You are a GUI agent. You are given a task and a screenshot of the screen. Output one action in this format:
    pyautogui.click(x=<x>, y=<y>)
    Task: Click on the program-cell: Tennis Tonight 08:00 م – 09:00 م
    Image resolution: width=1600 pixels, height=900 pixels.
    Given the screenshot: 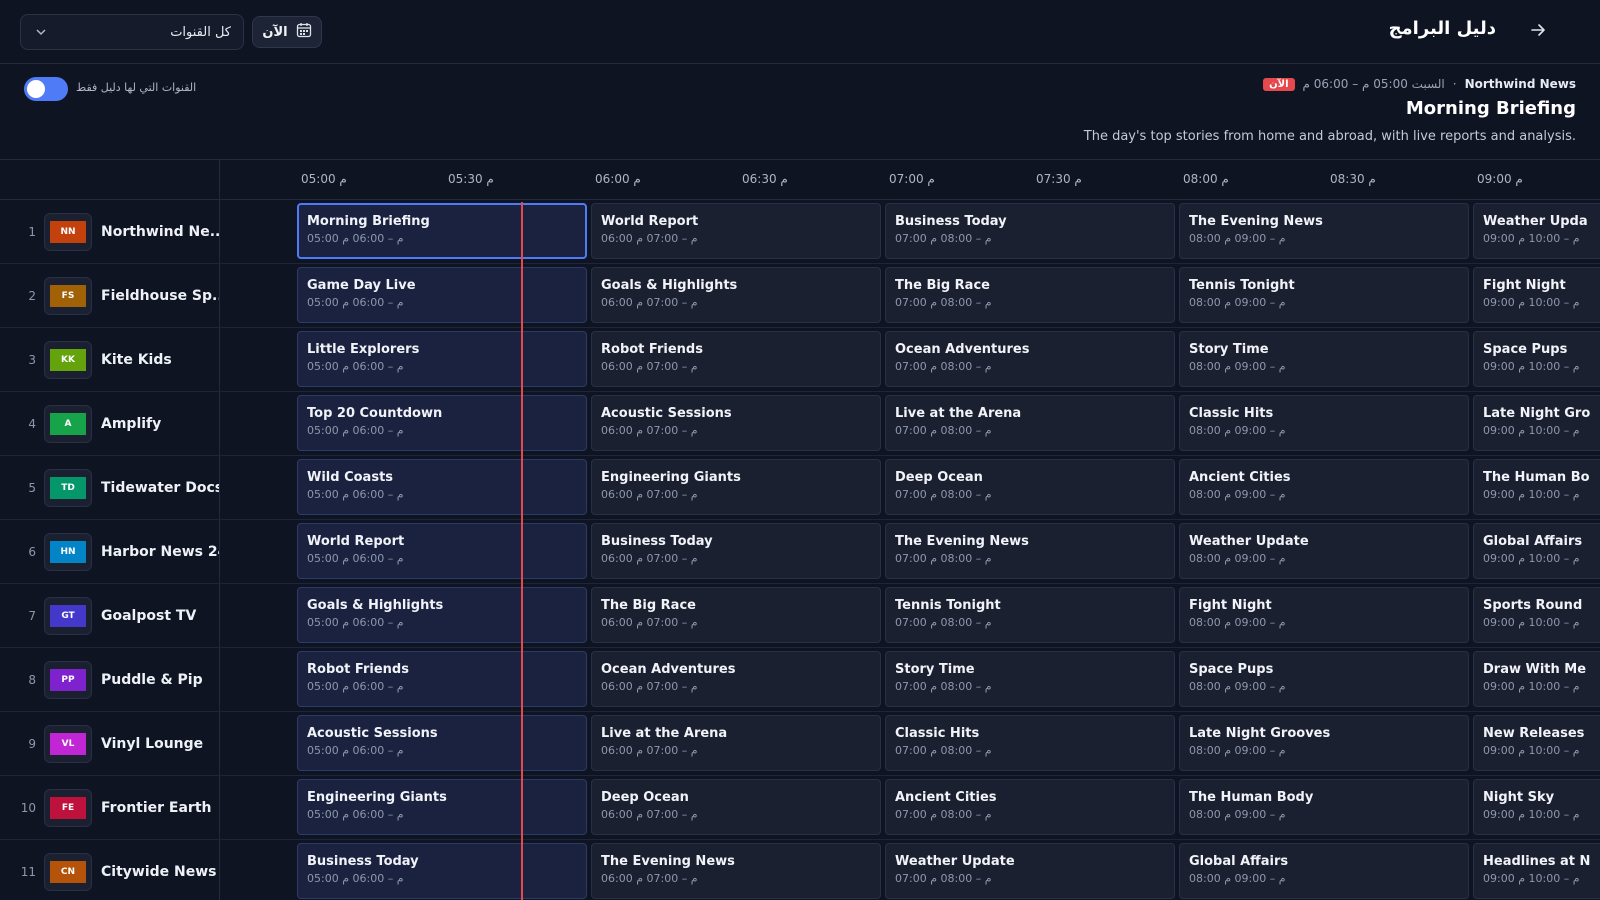 What is the action you would take?
    pyautogui.click(x=1324, y=295)
    